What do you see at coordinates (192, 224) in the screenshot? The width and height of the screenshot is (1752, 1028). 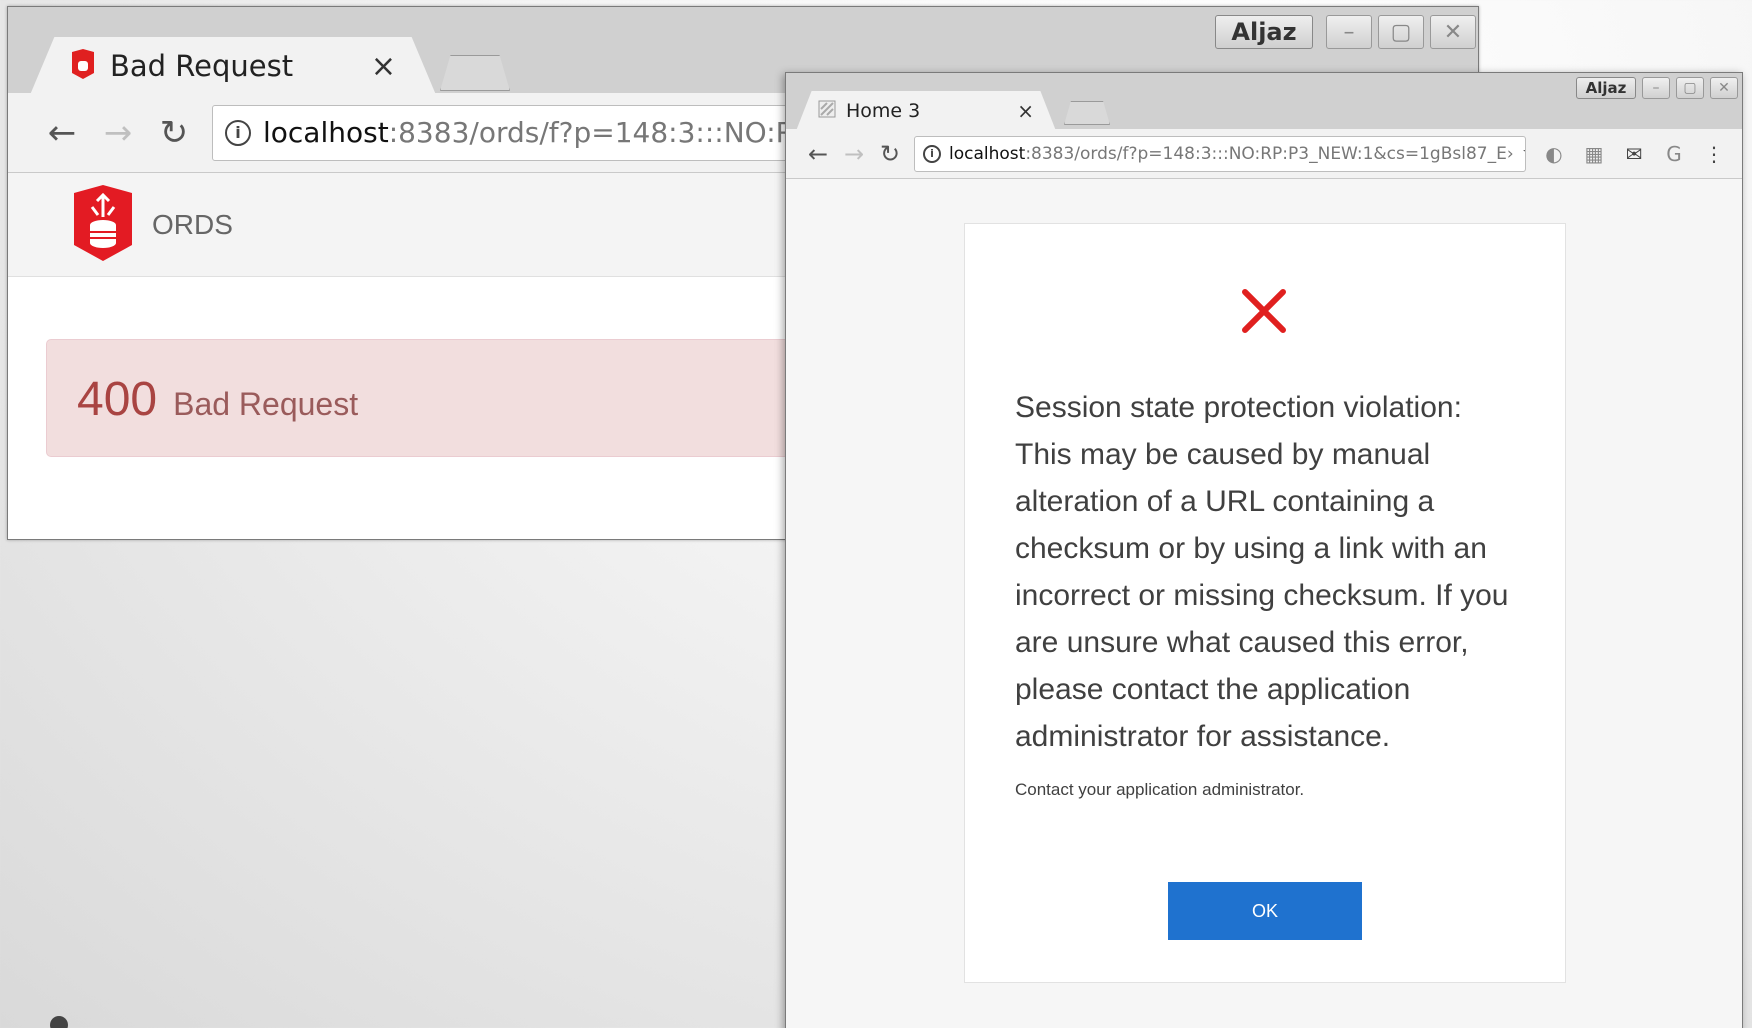 I see `ords-brand-name: ORDS` at bounding box center [192, 224].